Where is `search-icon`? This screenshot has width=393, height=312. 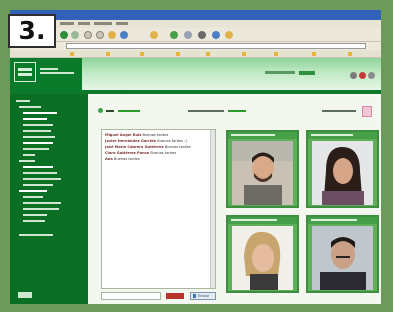
search-icon is located at coordinates (124, 35).